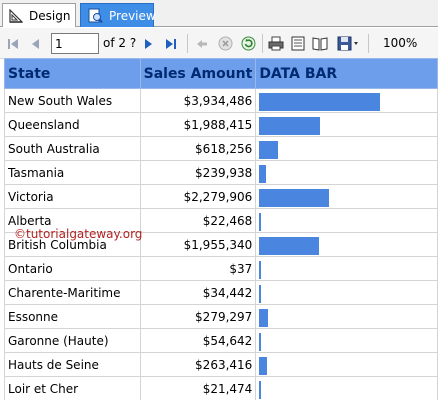 The height and width of the screenshot is (400, 438). I want to click on table-row: Garonne (Haute) $54,642, so click(221, 340).